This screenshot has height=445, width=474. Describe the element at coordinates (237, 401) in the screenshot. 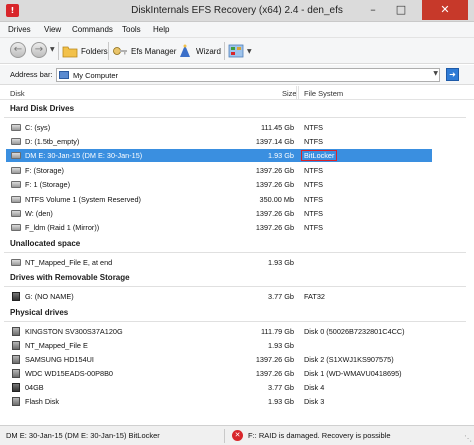

I see `drive-row: Flash Disk 1.93 Gb Disk 3` at that location.